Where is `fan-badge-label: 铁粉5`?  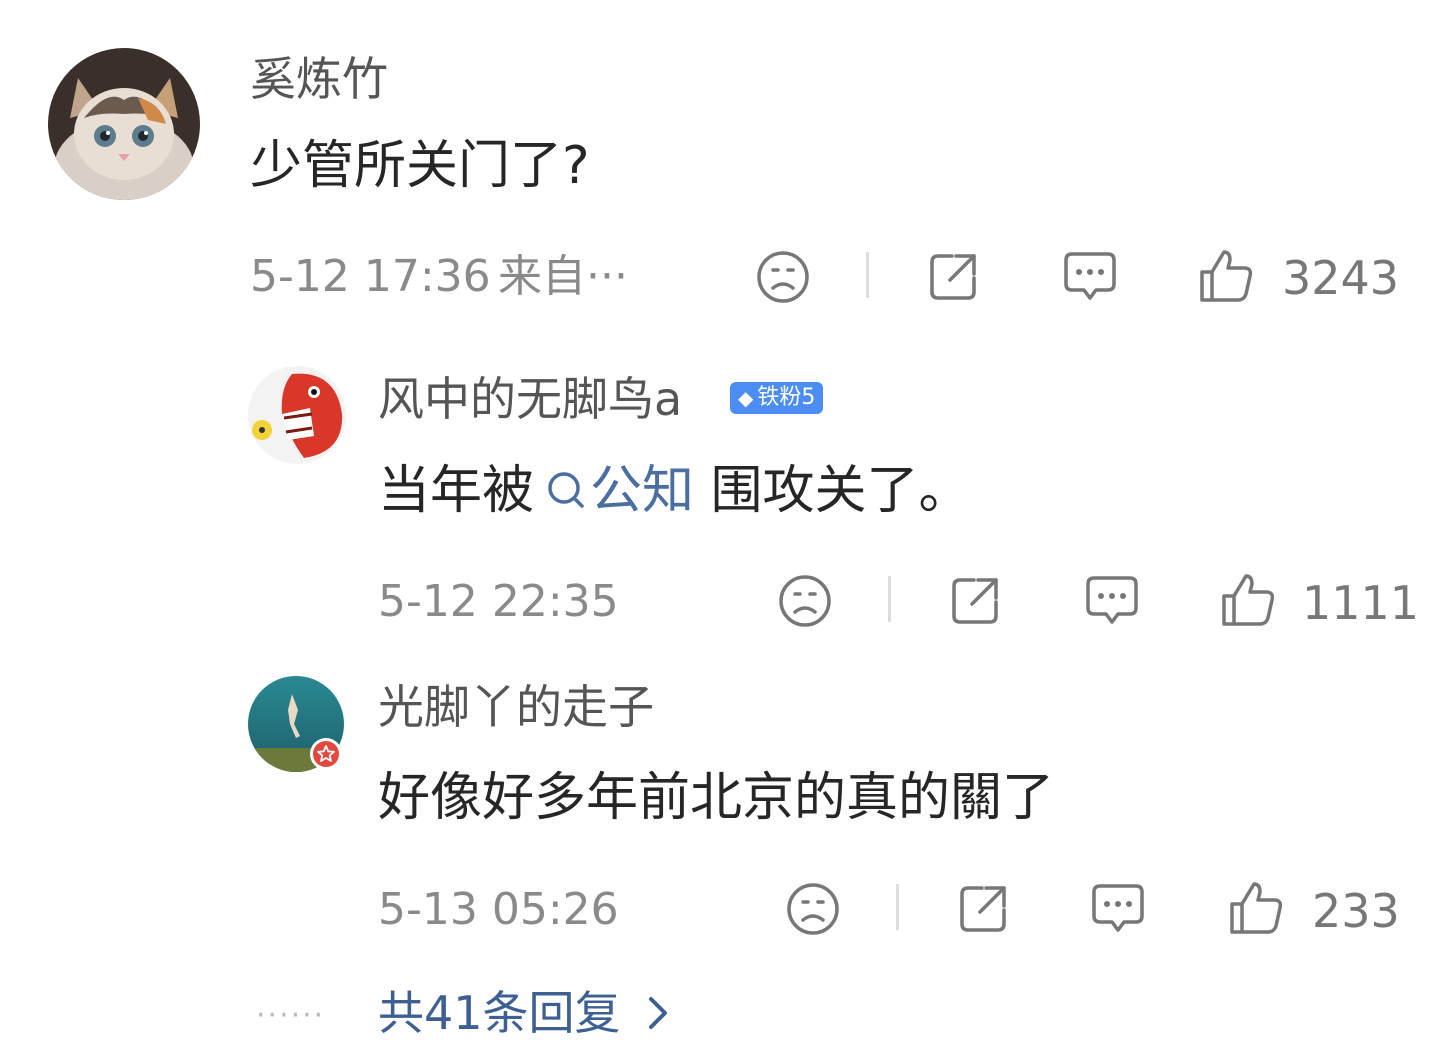 fan-badge-label: 铁粉5 is located at coordinates (786, 397).